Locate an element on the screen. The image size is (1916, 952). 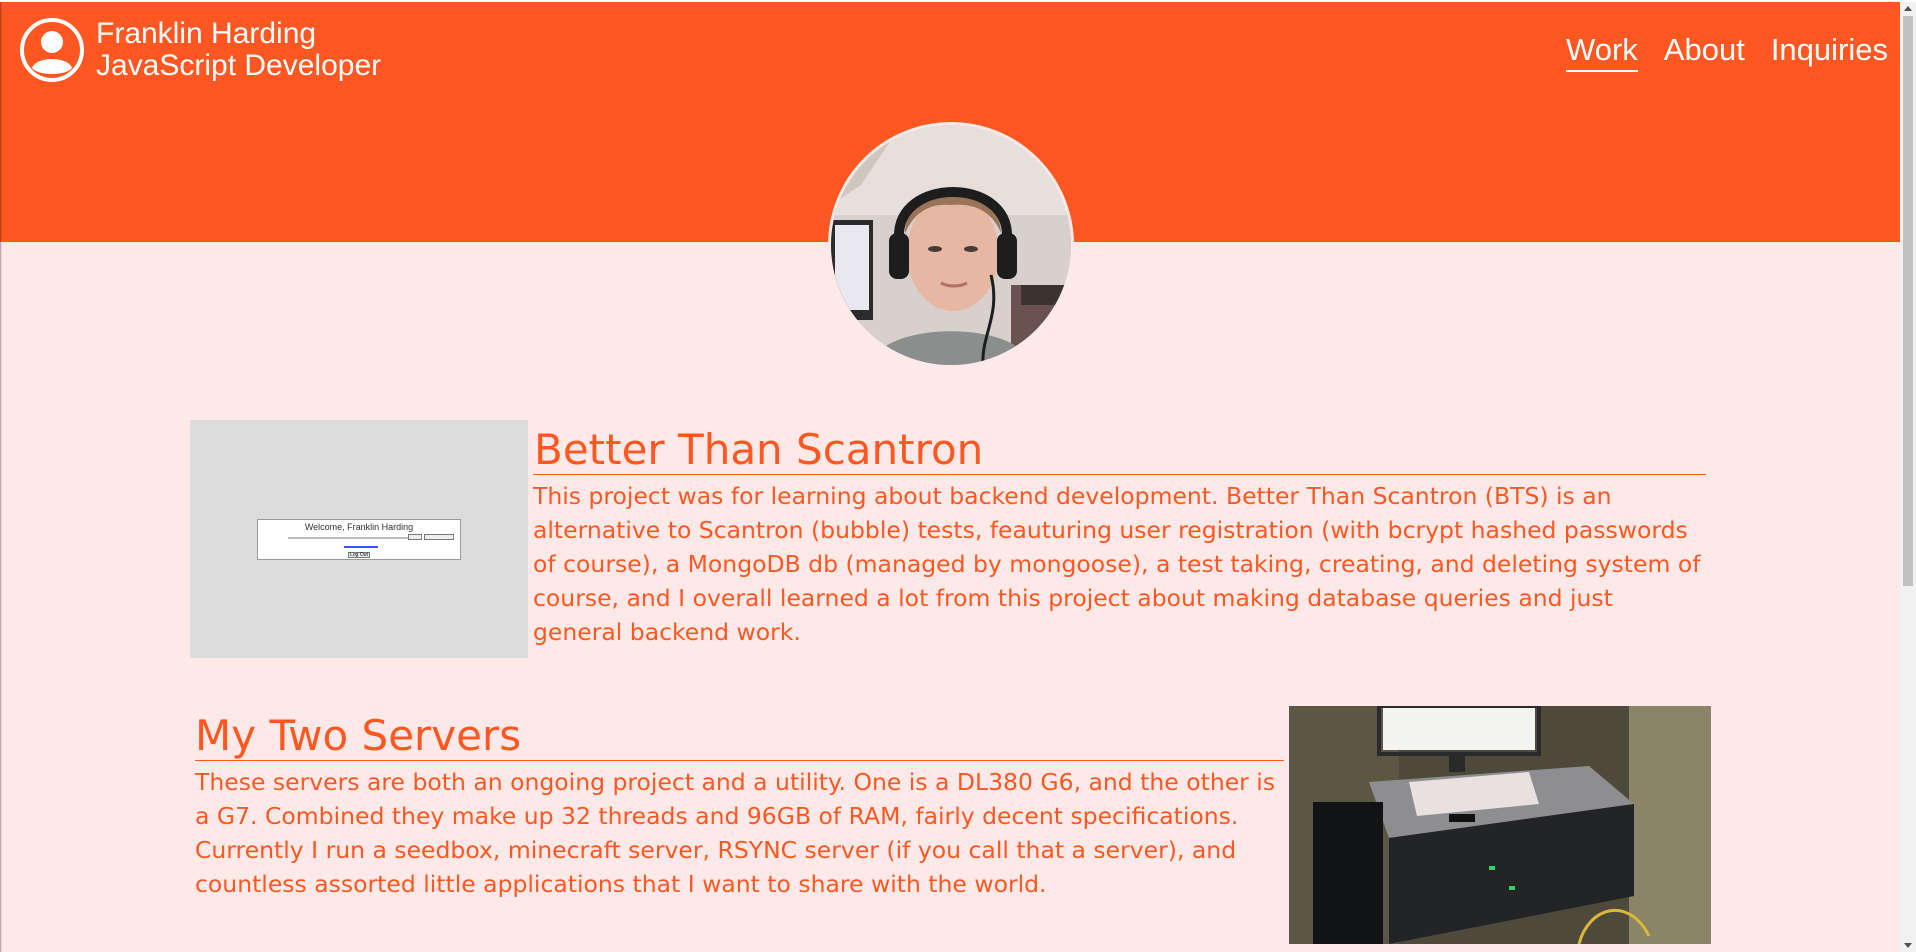
project-title: My Two Servers is located at coordinates (739, 736).